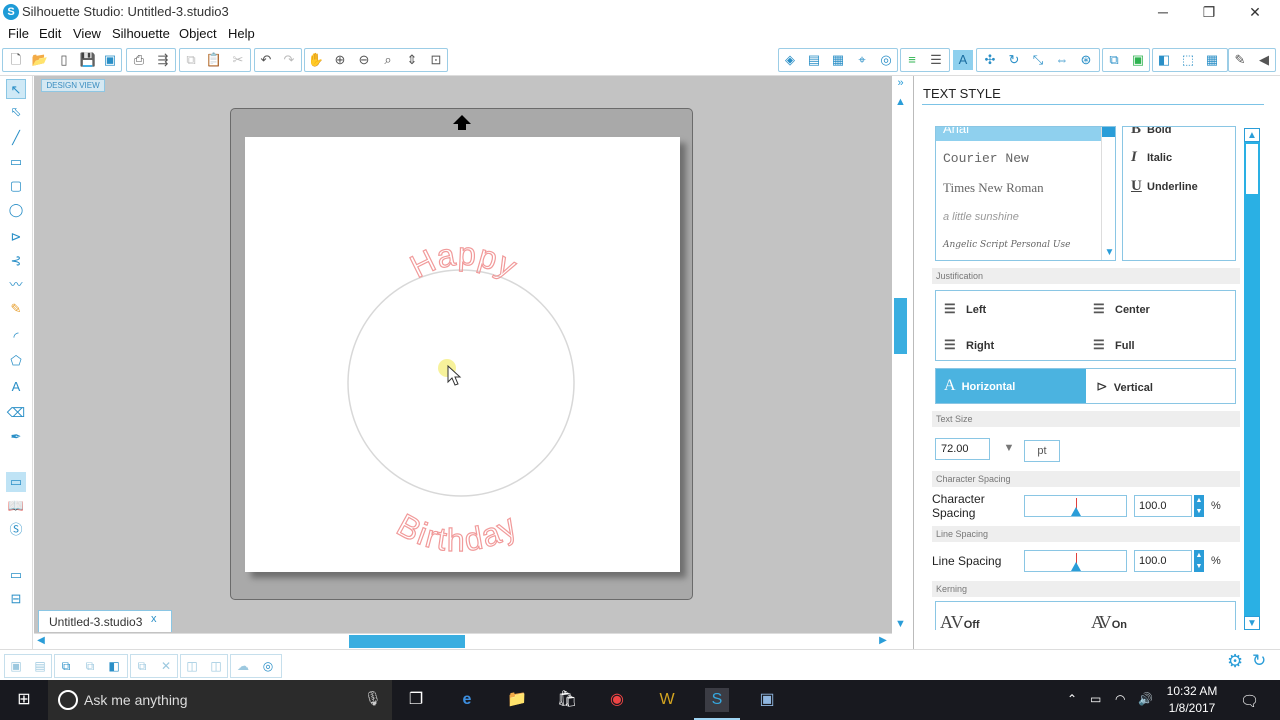  I want to click on drag-zoom-icon: ⇕, so click(412, 60).